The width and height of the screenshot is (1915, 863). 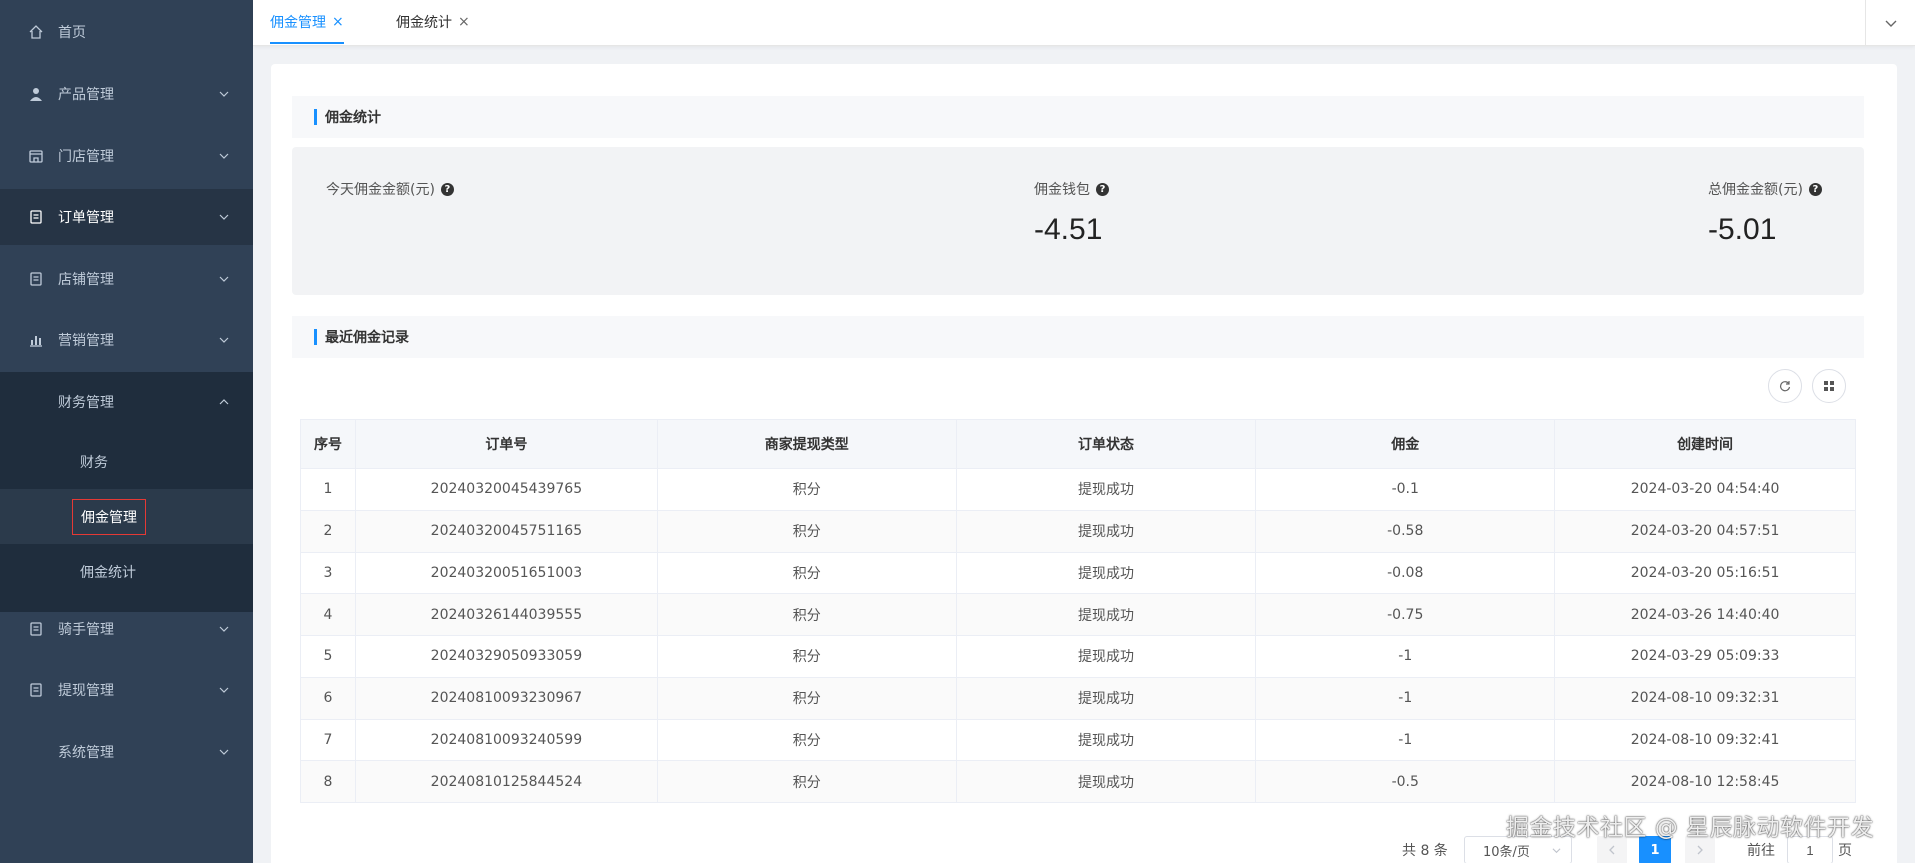 I want to click on sidebar-item-label: 骑手管理, so click(x=86, y=630).